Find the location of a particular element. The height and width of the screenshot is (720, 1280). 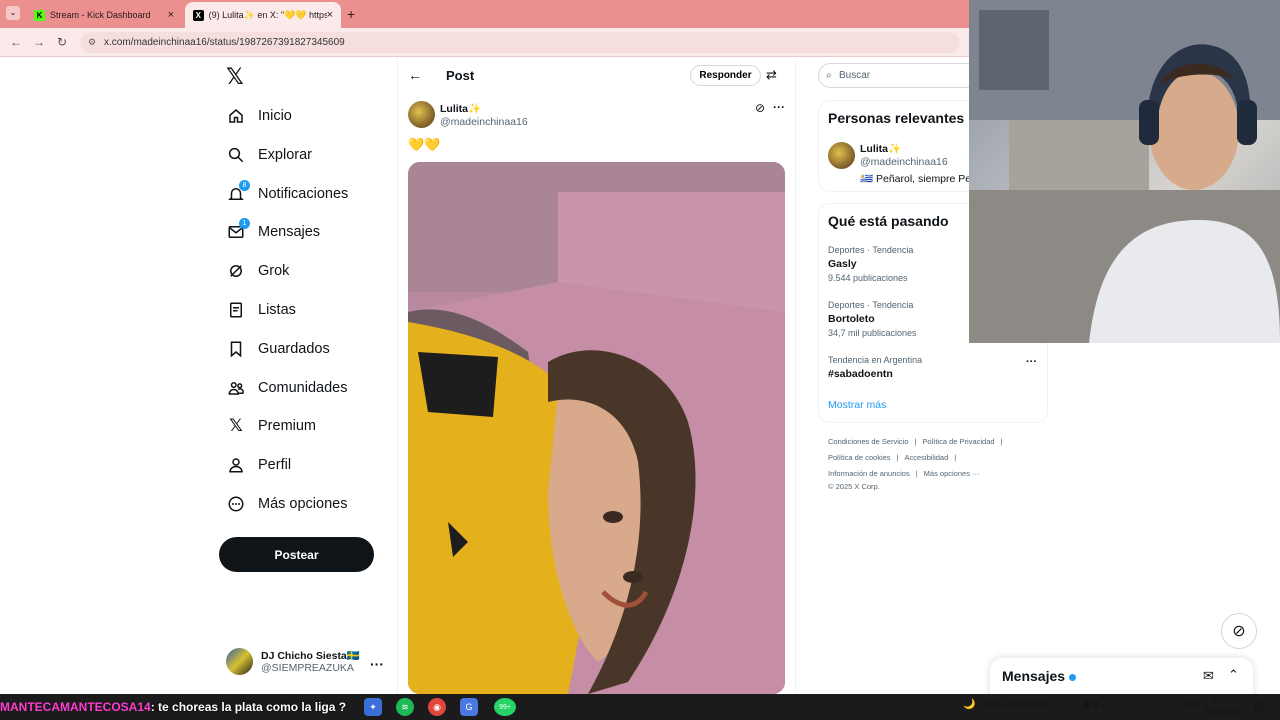

whatsapp-badge: 99+ is located at coordinates (505, 707).